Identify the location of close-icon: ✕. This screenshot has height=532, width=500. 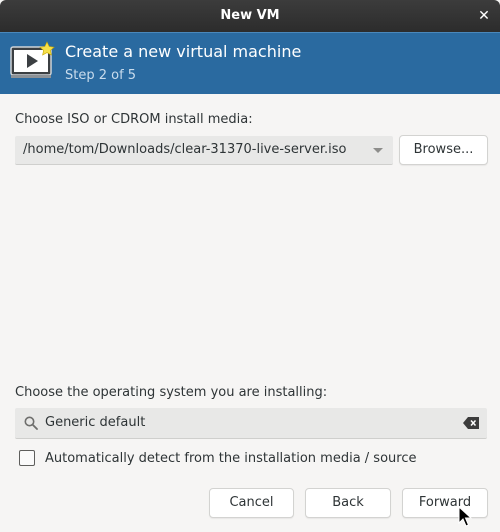
(484, 16).